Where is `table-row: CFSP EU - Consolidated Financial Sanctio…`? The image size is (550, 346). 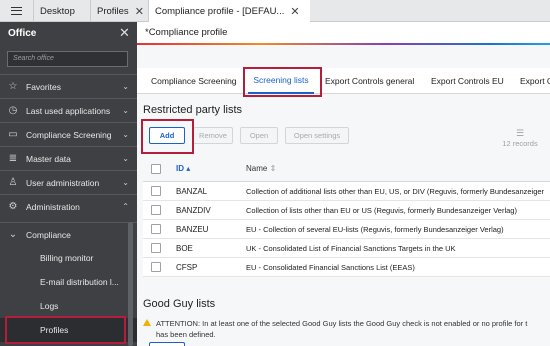 table-row: CFSP EU - Consolidated Financial Sanctio… is located at coordinates (346, 267).